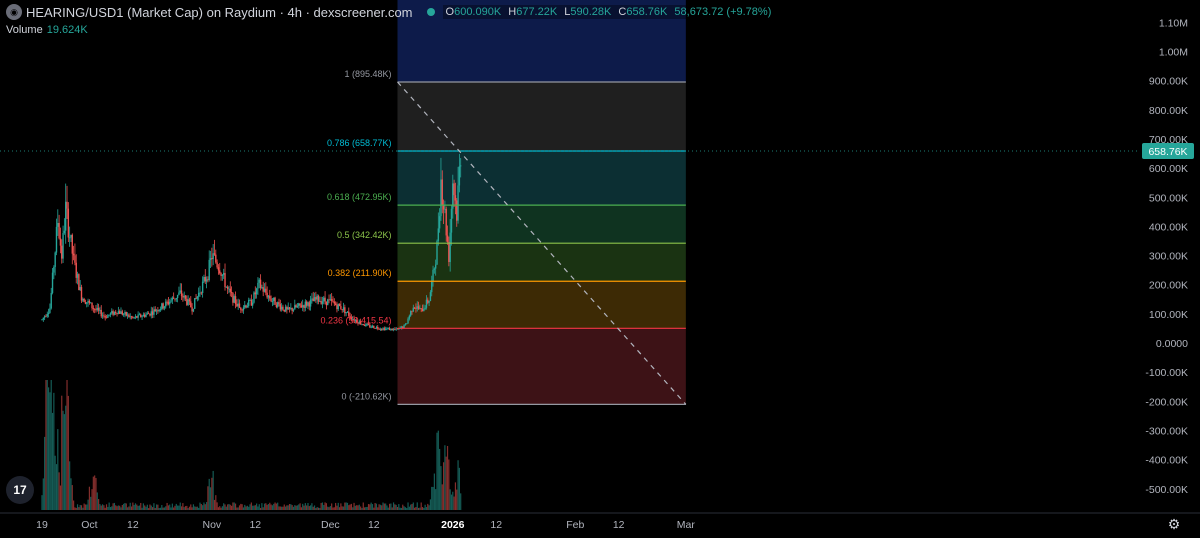  I want to click on x-tick-label: 19, so click(42, 525).